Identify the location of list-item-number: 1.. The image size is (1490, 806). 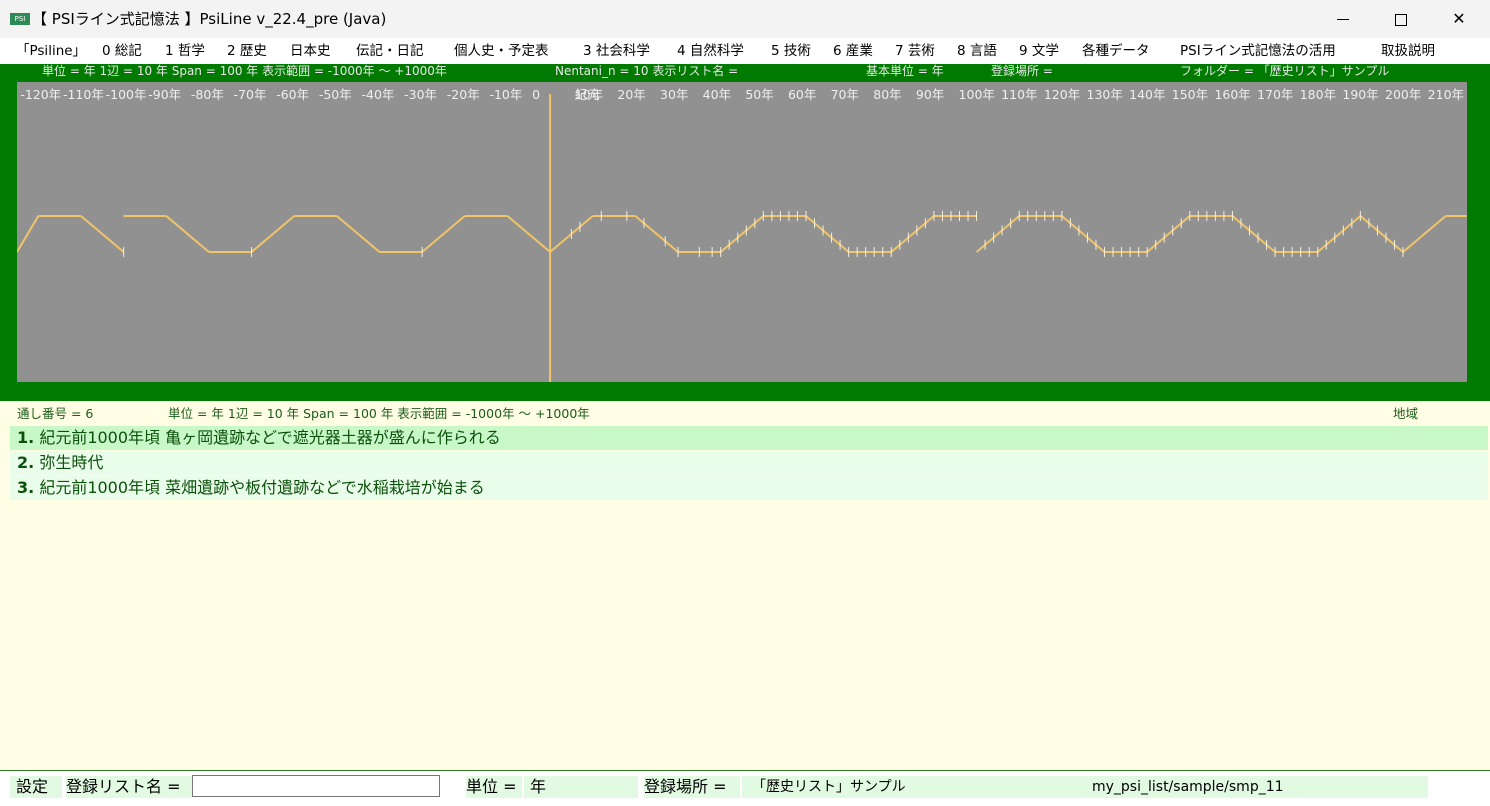
(26, 437).